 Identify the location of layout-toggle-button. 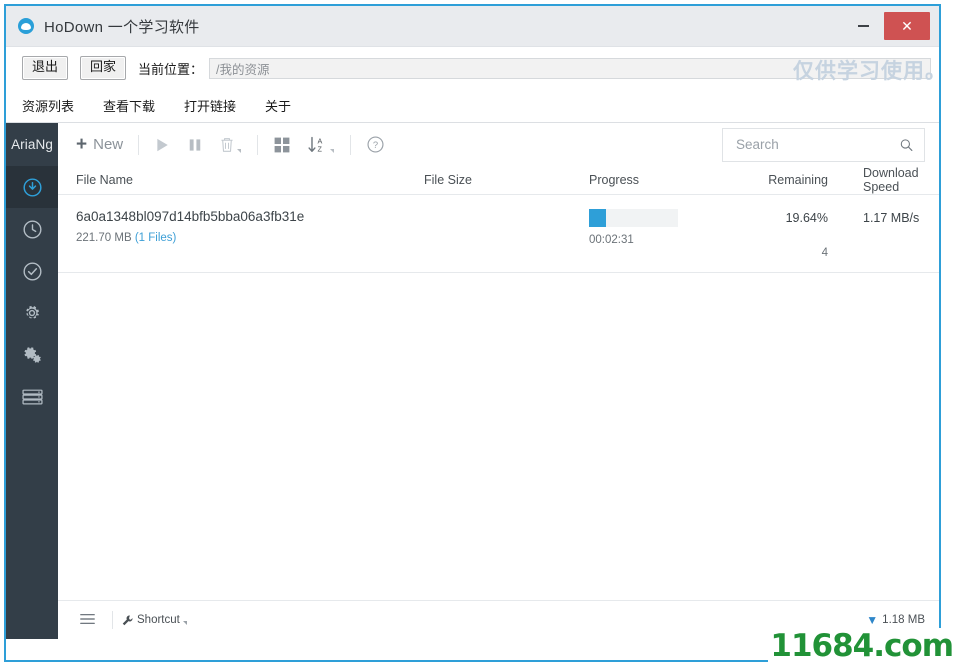
(282, 145).